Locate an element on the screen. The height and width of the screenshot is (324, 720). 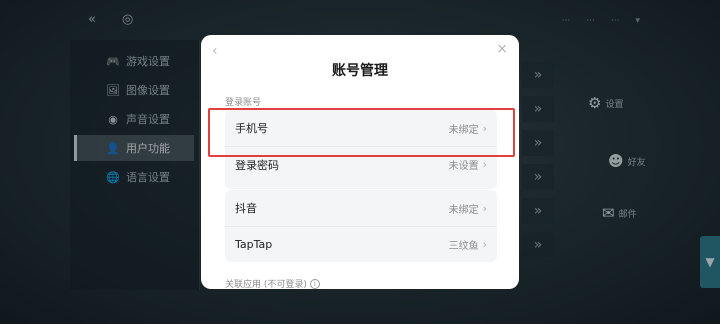
linked-accounts-group: 抖音 未绑定 › TapTap 三纹鱼 › is located at coordinates (361, 226).